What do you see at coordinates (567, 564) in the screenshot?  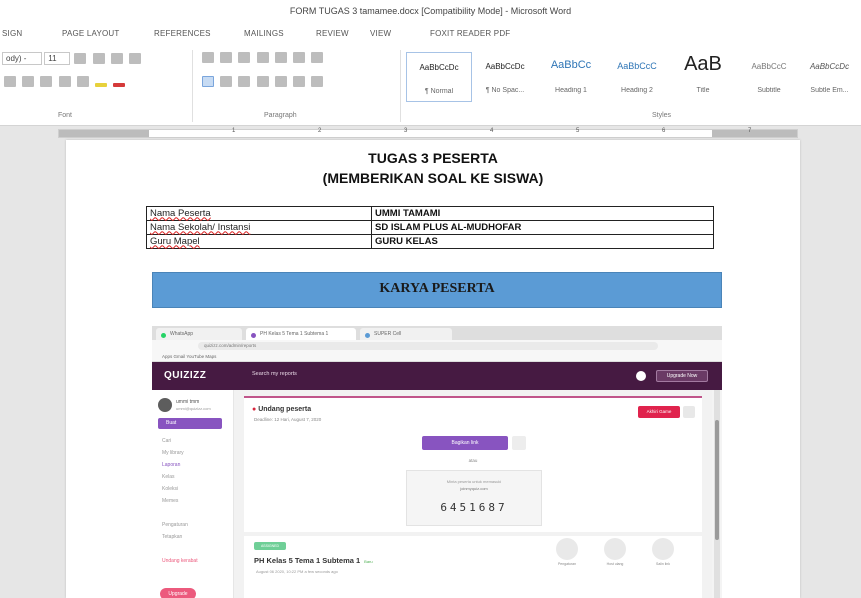 I see `action-label: Pengaturan` at bounding box center [567, 564].